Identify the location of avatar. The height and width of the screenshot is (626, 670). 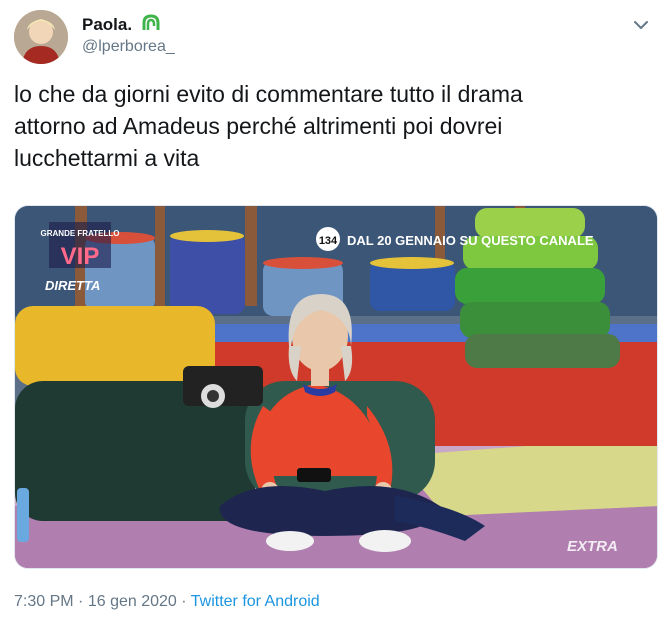
(41, 37).